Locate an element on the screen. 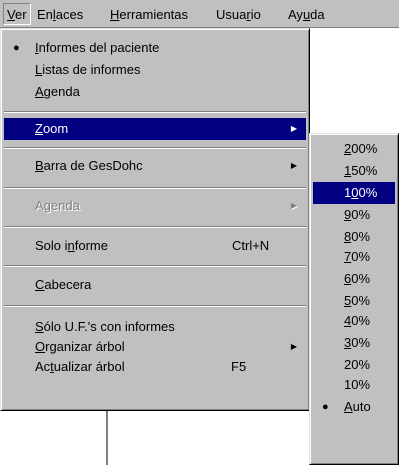  shortcut-label: F5 is located at coordinates (239, 366).